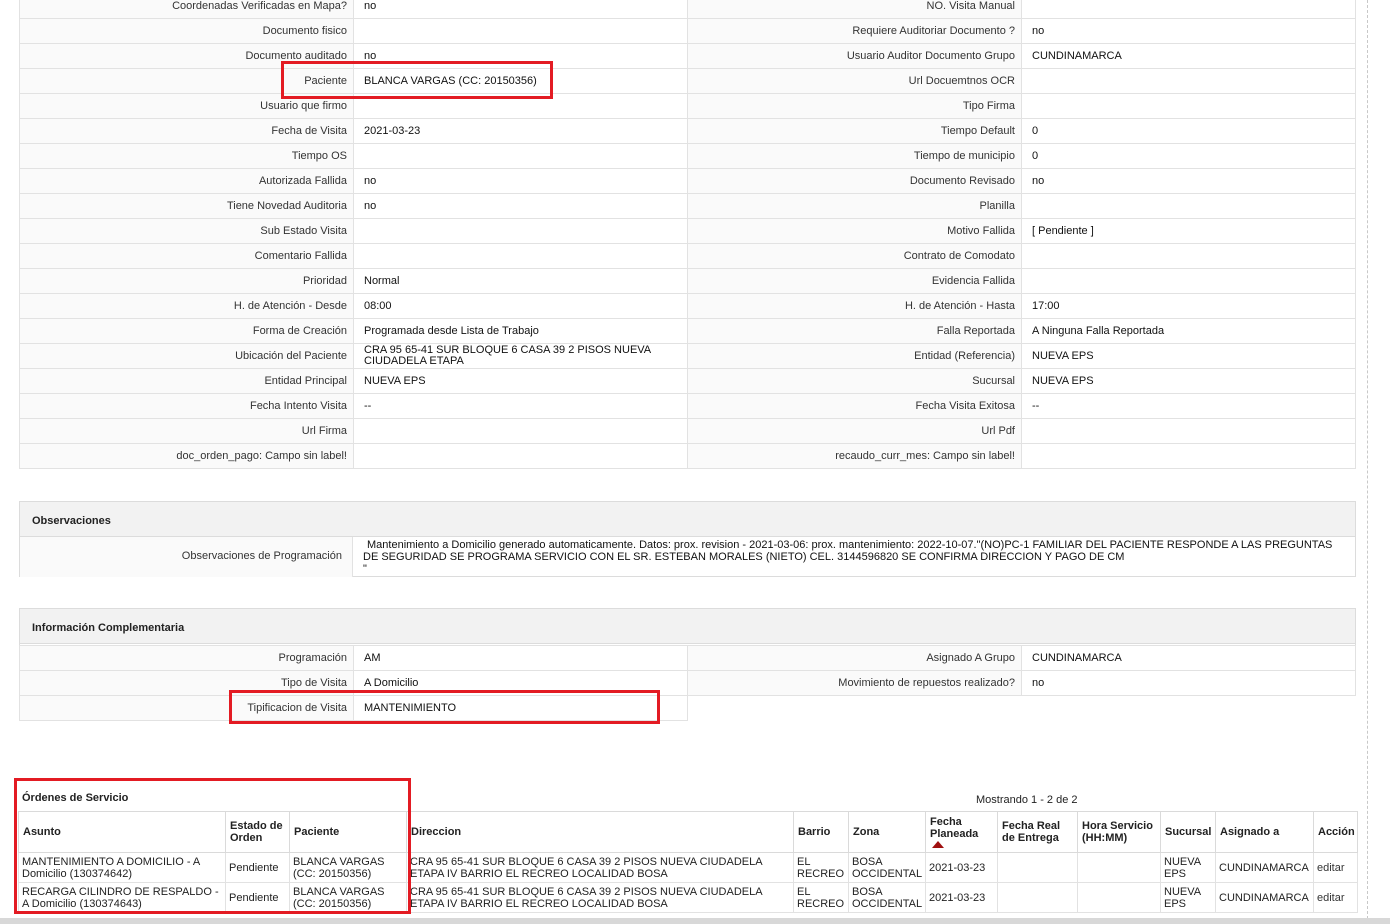 The width and height of the screenshot is (1390, 924). Describe the element at coordinates (1188, 683) in the screenshot. I see `complementaria-value: no` at that location.